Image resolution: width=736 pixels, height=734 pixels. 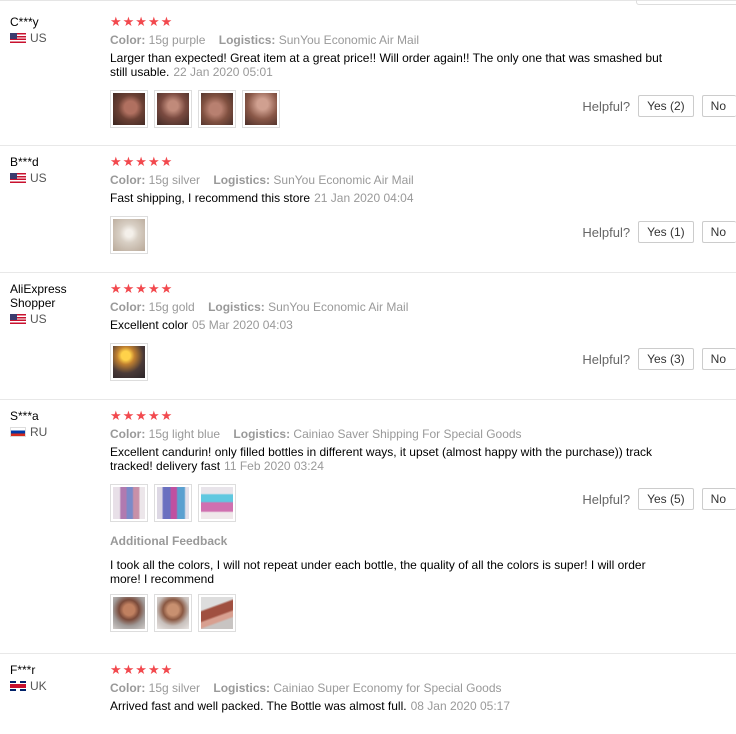 I want to click on reviewer-info: AliExpress Shopper US, so click(x=55, y=304).